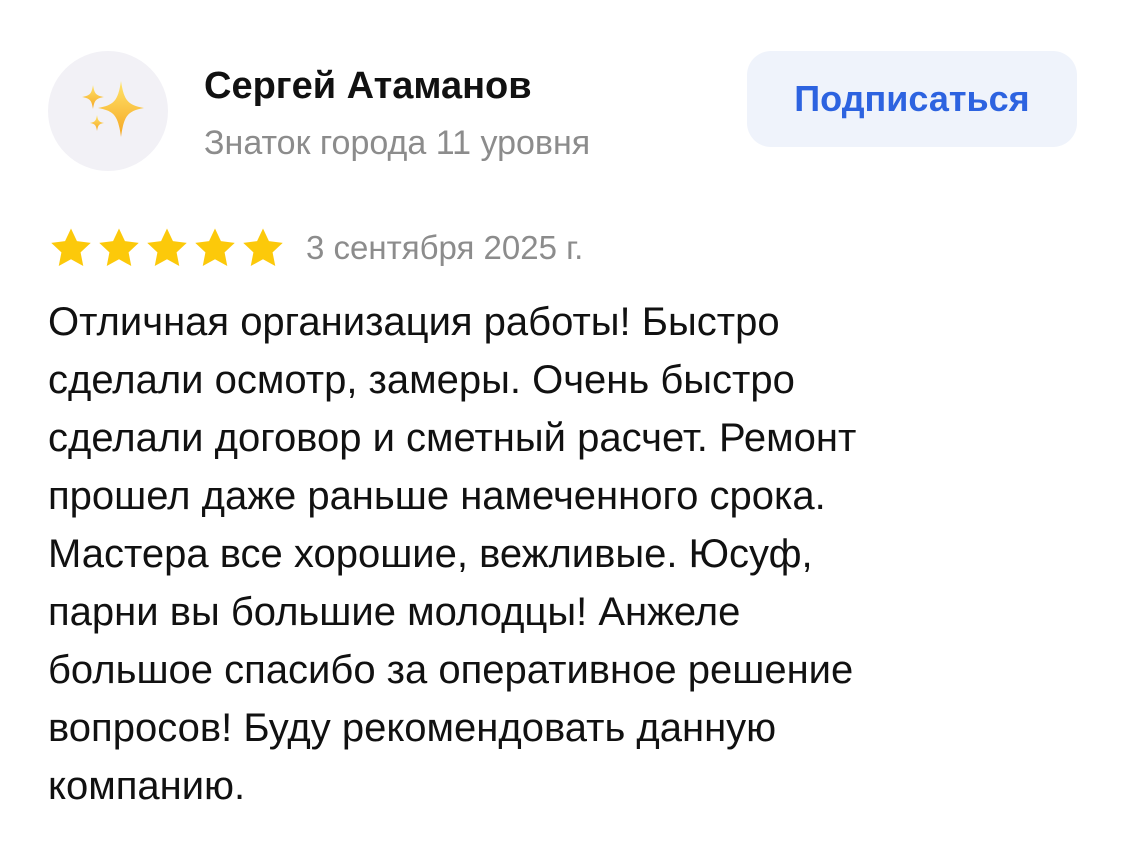 The image size is (1125, 849). Describe the element at coordinates (397, 143) in the screenshot. I see `author-level: Знаток города 11 уровня` at that location.